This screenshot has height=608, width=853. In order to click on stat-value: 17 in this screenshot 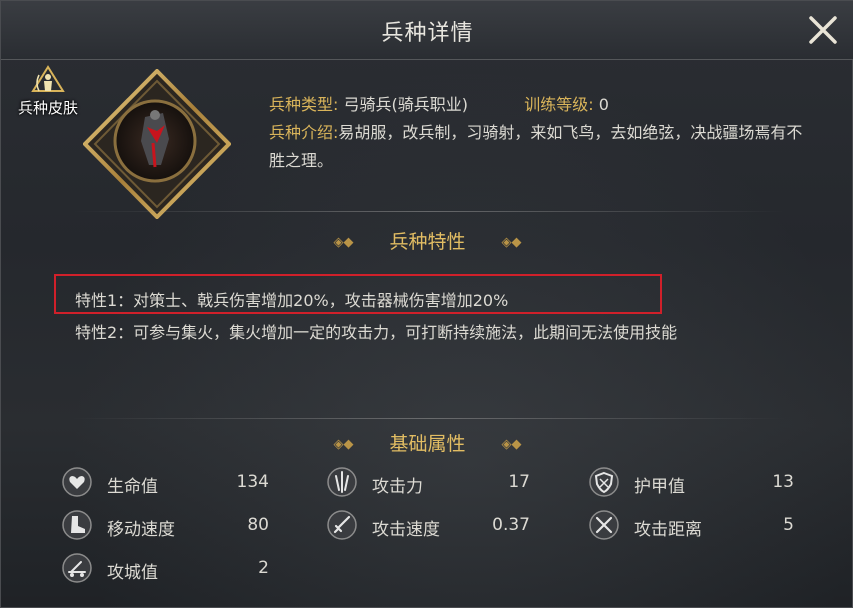, I will do `click(519, 482)`.